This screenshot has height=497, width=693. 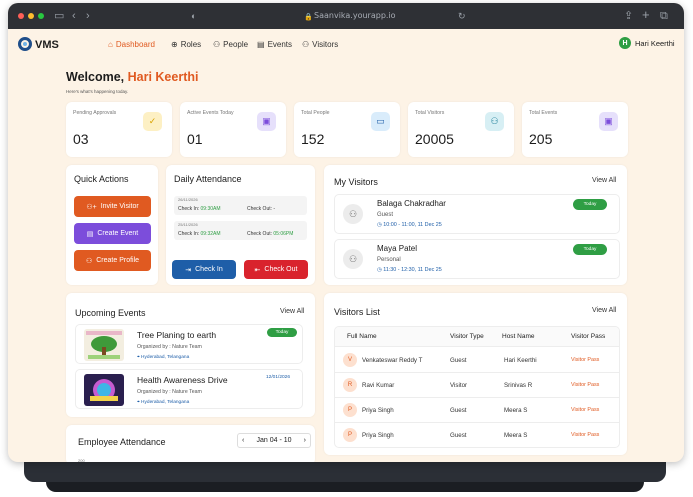 What do you see at coordinates (320, 44) in the screenshot?
I see `nav-visitors: ⚇ Visitors` at bounding box center [320, 44].